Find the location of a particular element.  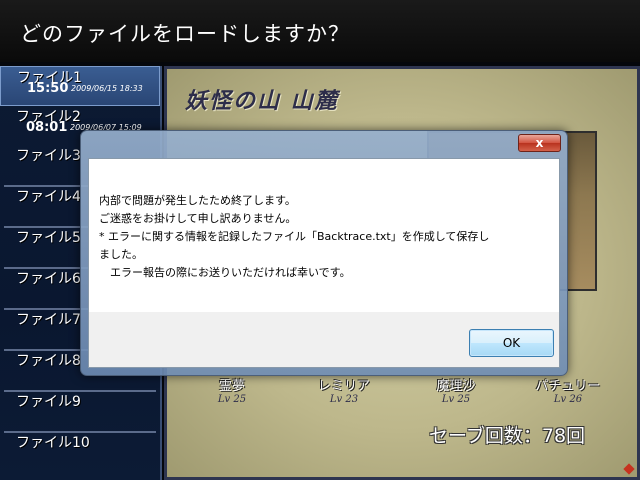

file-slot-label: ファイル7 is located at coordinates (48, 320).